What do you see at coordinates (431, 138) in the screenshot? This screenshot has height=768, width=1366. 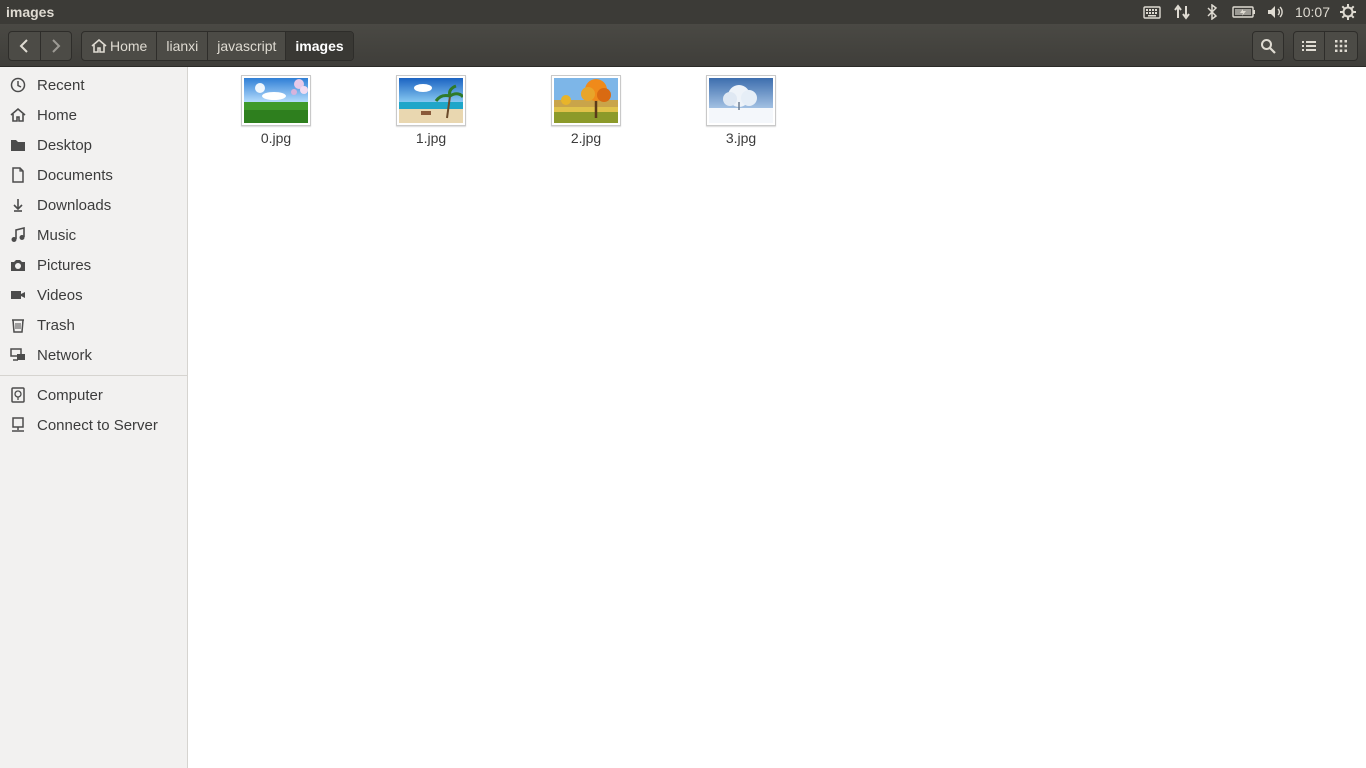 I see `file-name: 1.jpg` at bounding box center [431, 138].